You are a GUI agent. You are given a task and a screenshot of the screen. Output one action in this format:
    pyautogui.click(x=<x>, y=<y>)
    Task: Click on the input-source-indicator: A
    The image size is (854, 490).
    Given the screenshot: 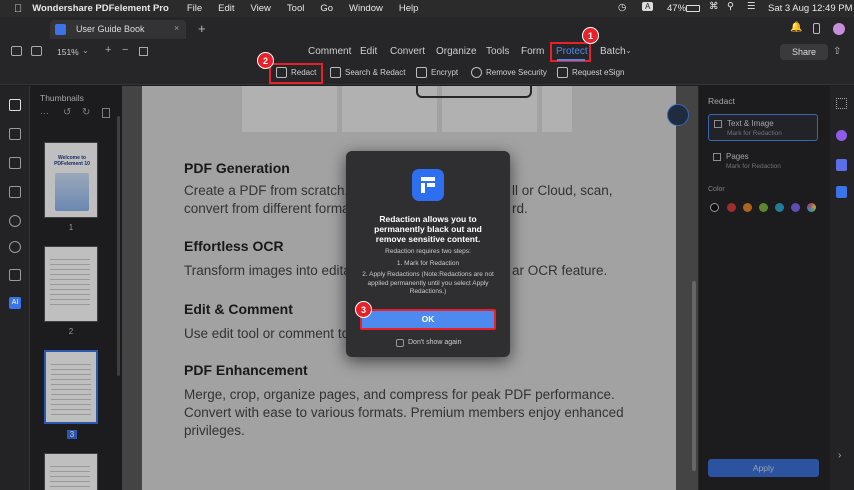 What is the action you would take?
    pyautogui.click(x=648, y=6)
    